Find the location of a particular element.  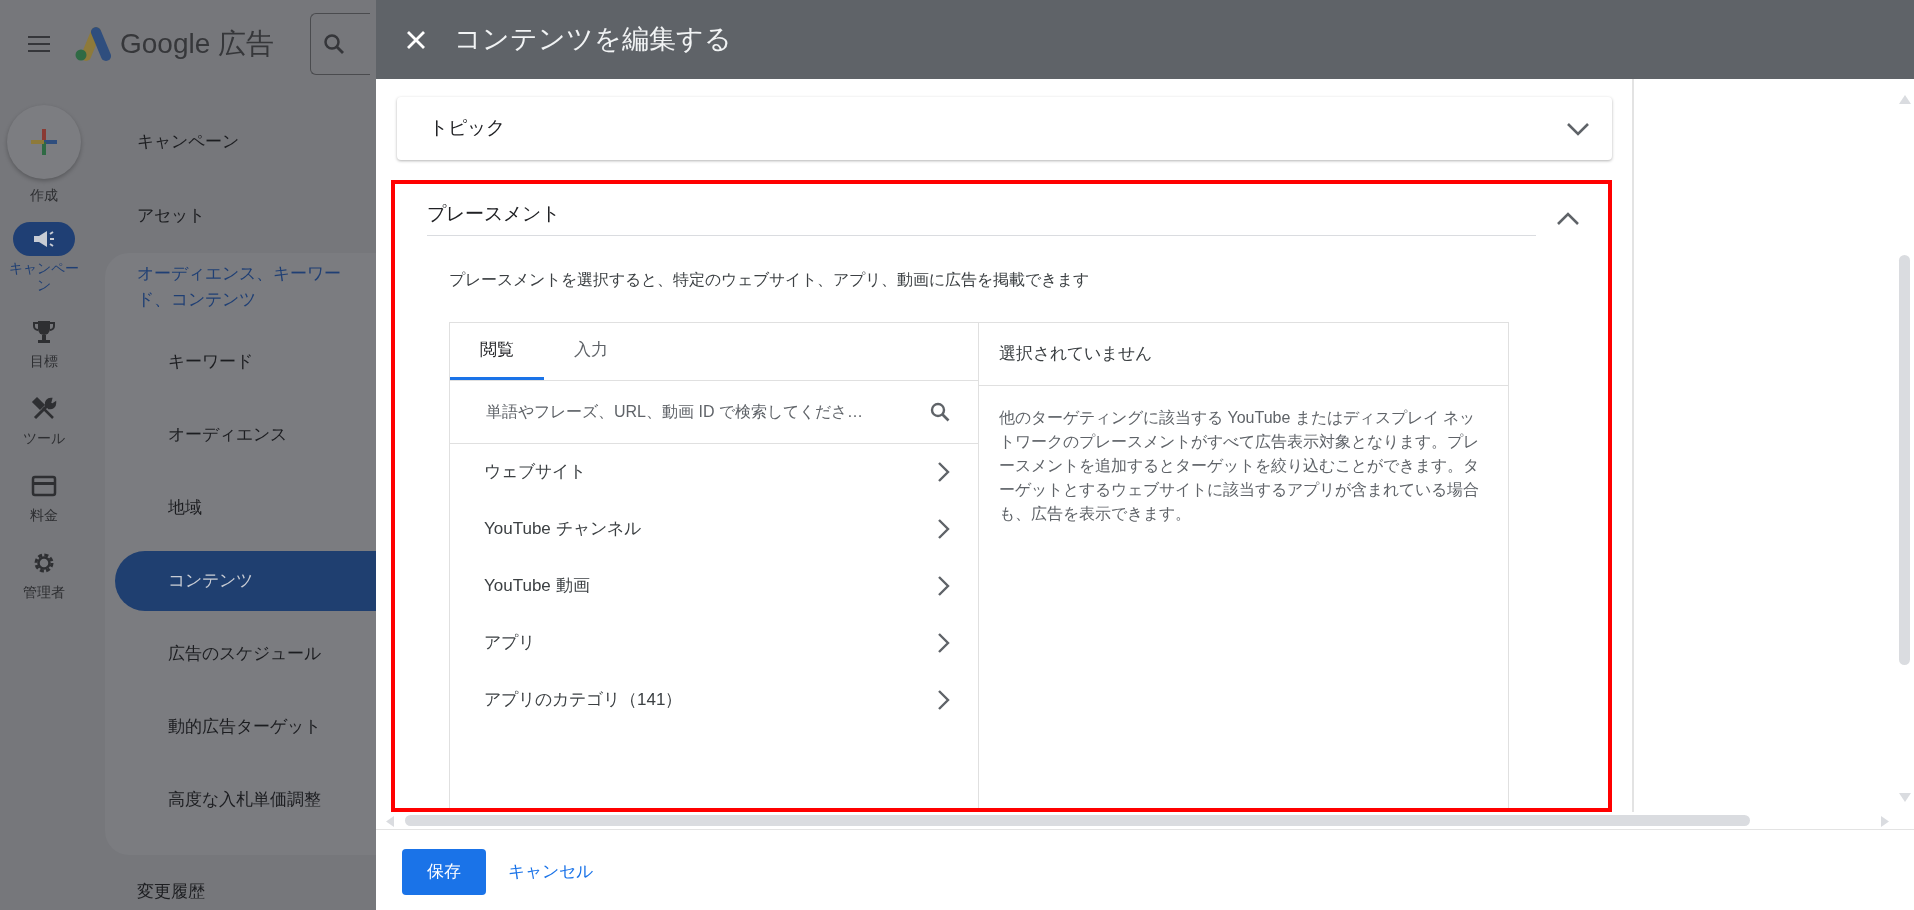

rail-item is located at coordinates (44, 238).